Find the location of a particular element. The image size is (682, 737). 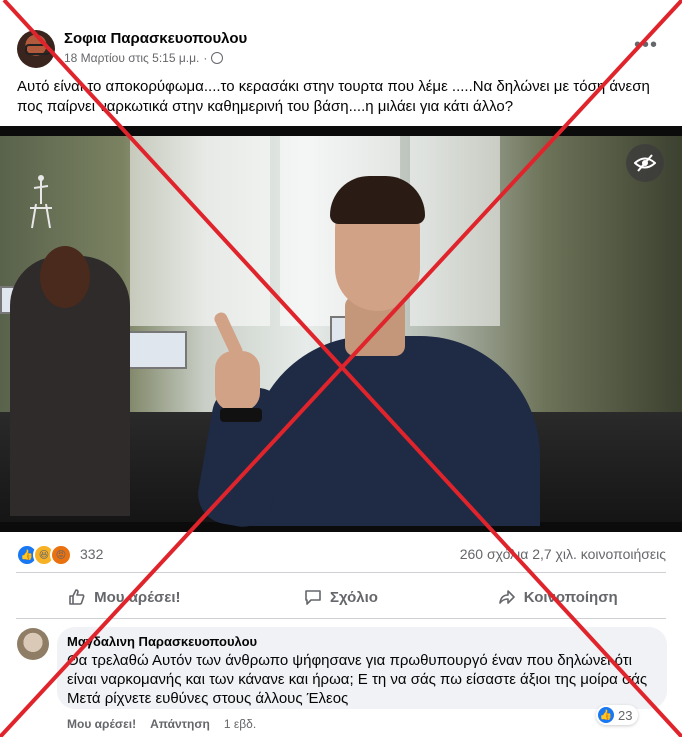

channel-logo is located at coordinates (41, 202).